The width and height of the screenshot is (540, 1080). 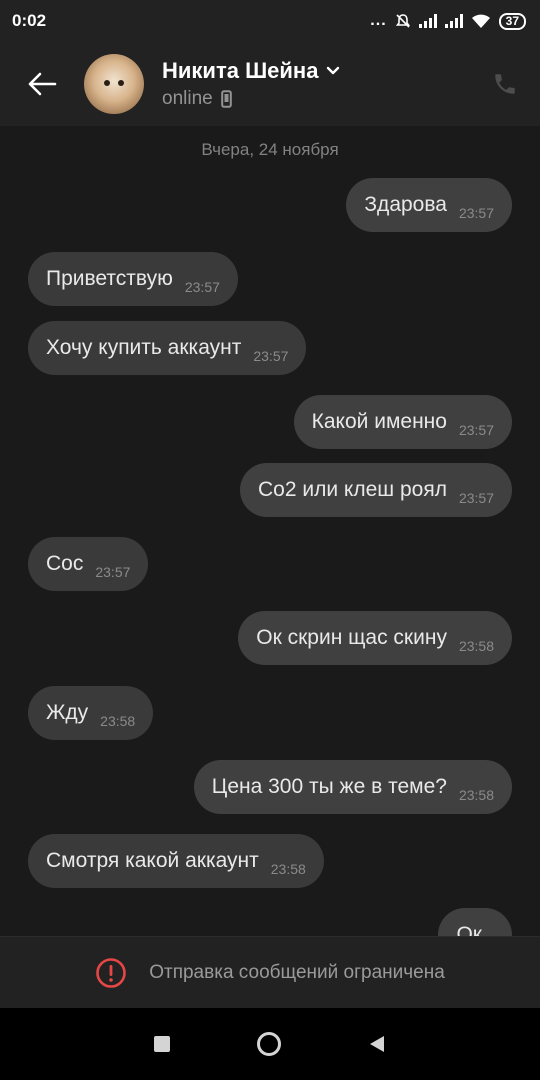 What do you see at coordinates (29, 20) in the screenshot?
I see `status-time: 0:02` at bounding box center [29, 20].